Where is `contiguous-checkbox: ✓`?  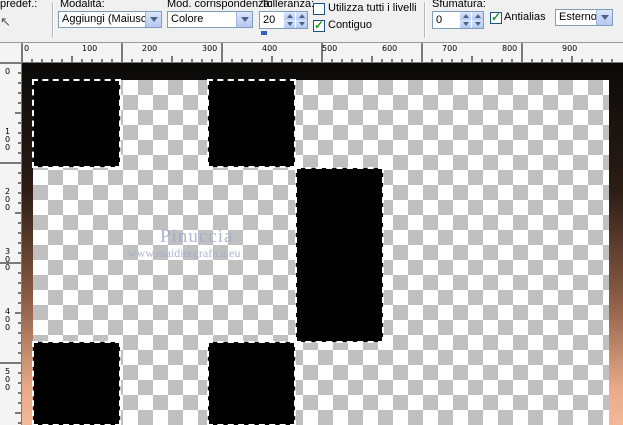 contiguous-checkbox: ✓ is located at coordinates (319, 25).